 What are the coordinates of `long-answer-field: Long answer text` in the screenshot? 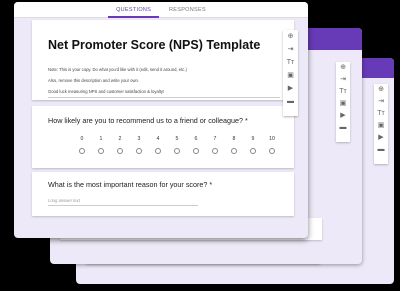 It's located at (123, 202).